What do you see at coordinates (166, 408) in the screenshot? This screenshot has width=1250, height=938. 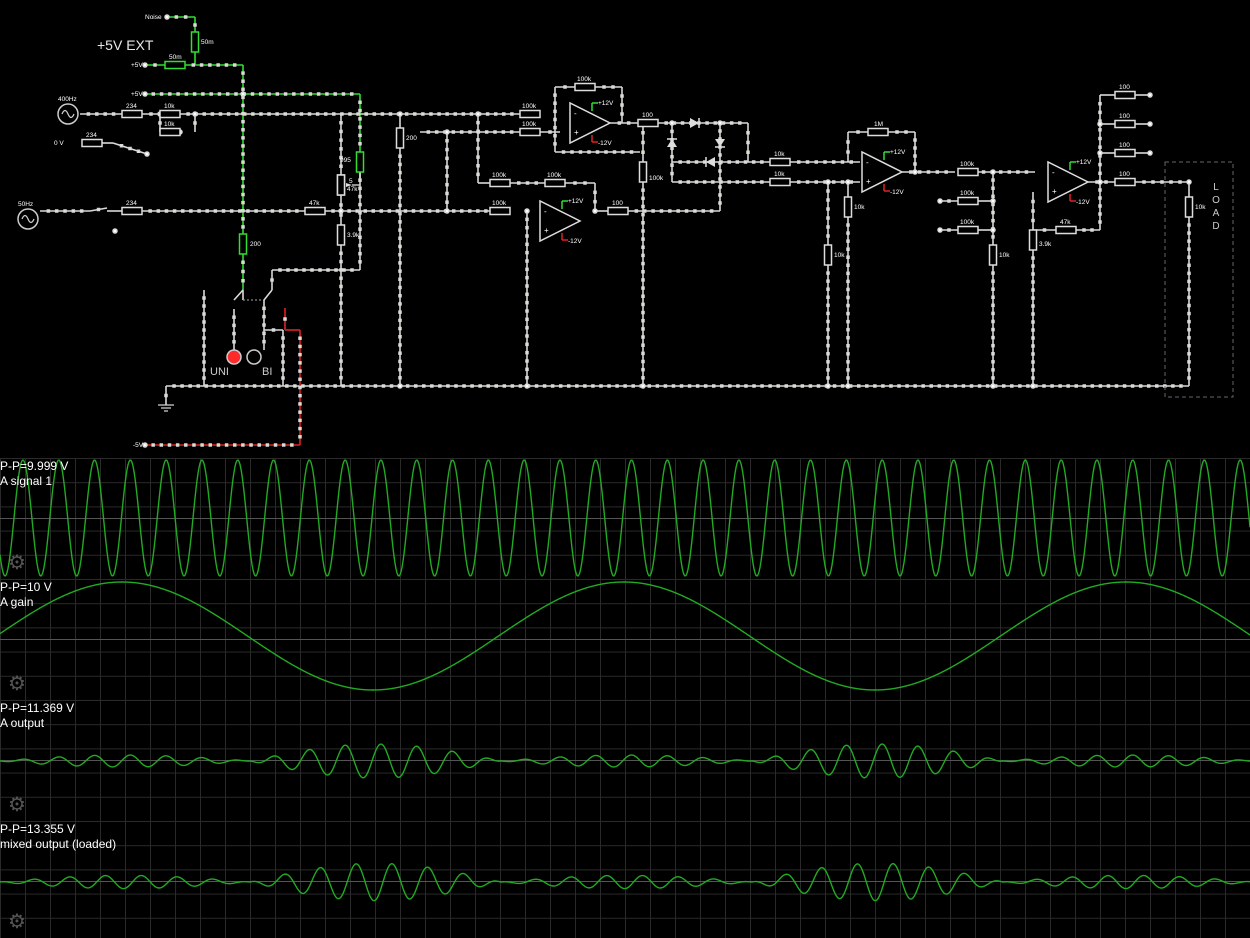 I see `ground-icon` at bounding box center [166, 408].